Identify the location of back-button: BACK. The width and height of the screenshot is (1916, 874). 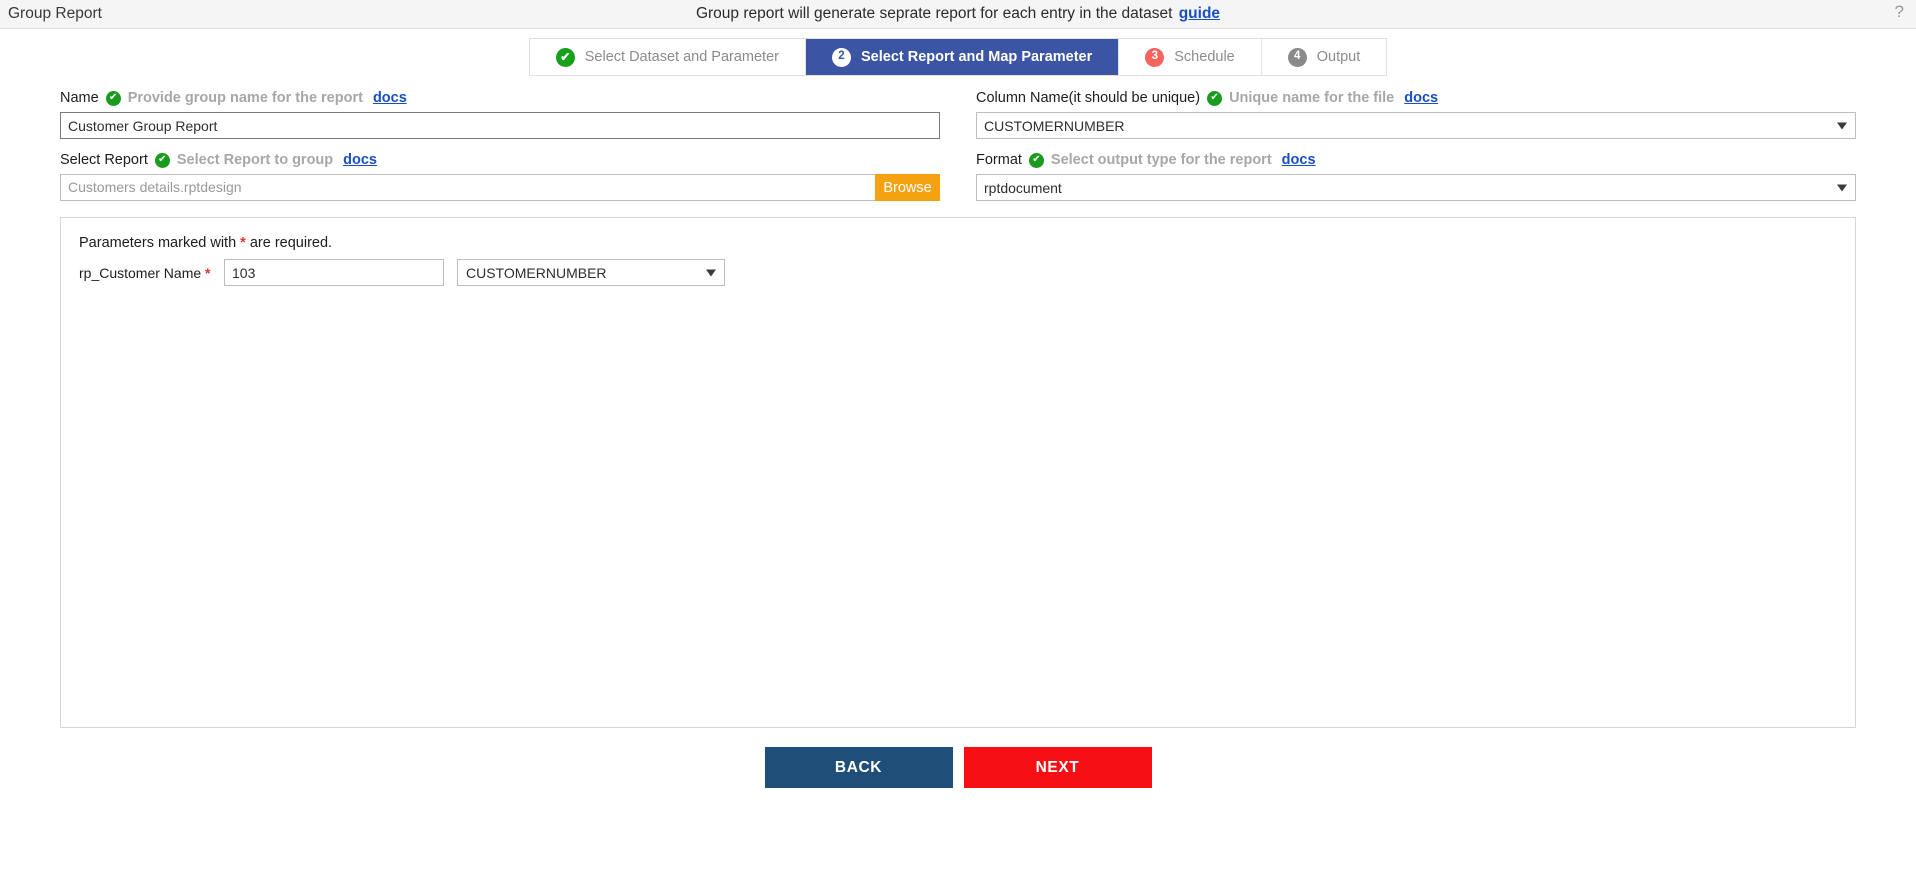
(858, 767).